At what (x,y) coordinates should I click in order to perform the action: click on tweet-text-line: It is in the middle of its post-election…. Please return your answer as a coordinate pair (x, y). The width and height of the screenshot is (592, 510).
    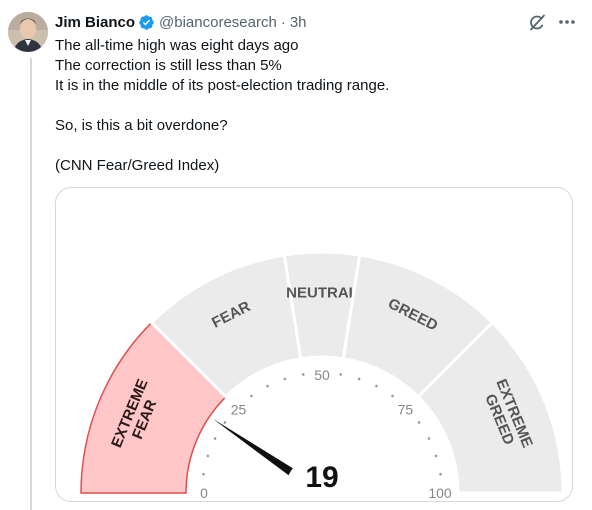
    Looking at the image, I should click on (222, 85).